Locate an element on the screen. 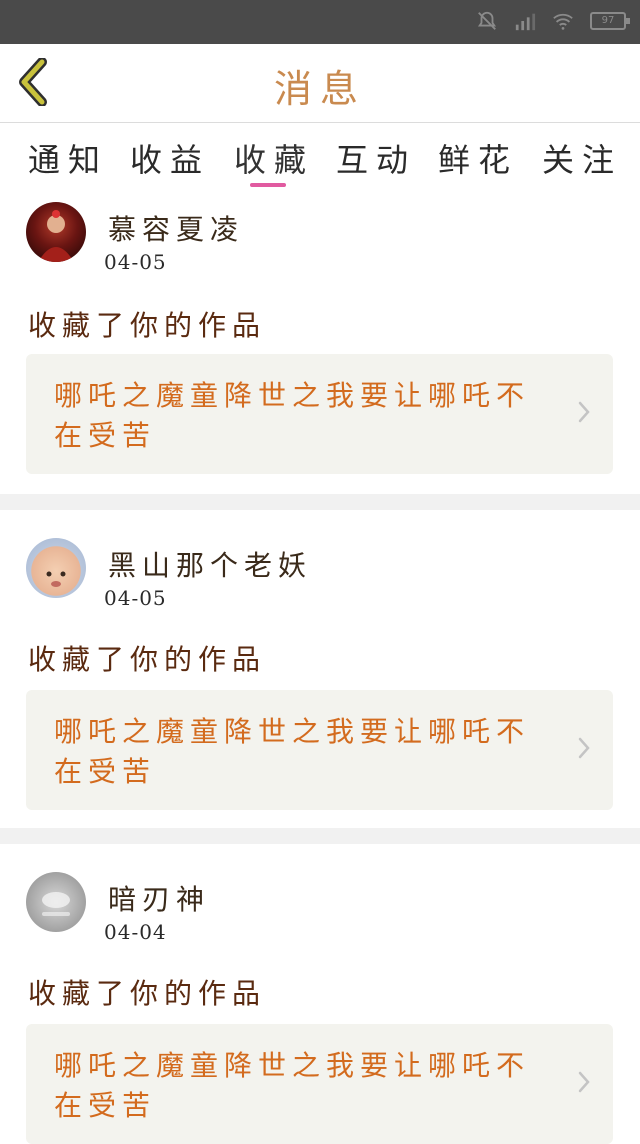 This screenshot has height=1144, width=640. user-name: 黑山那个老妖 is located at coordinates (210, 564).